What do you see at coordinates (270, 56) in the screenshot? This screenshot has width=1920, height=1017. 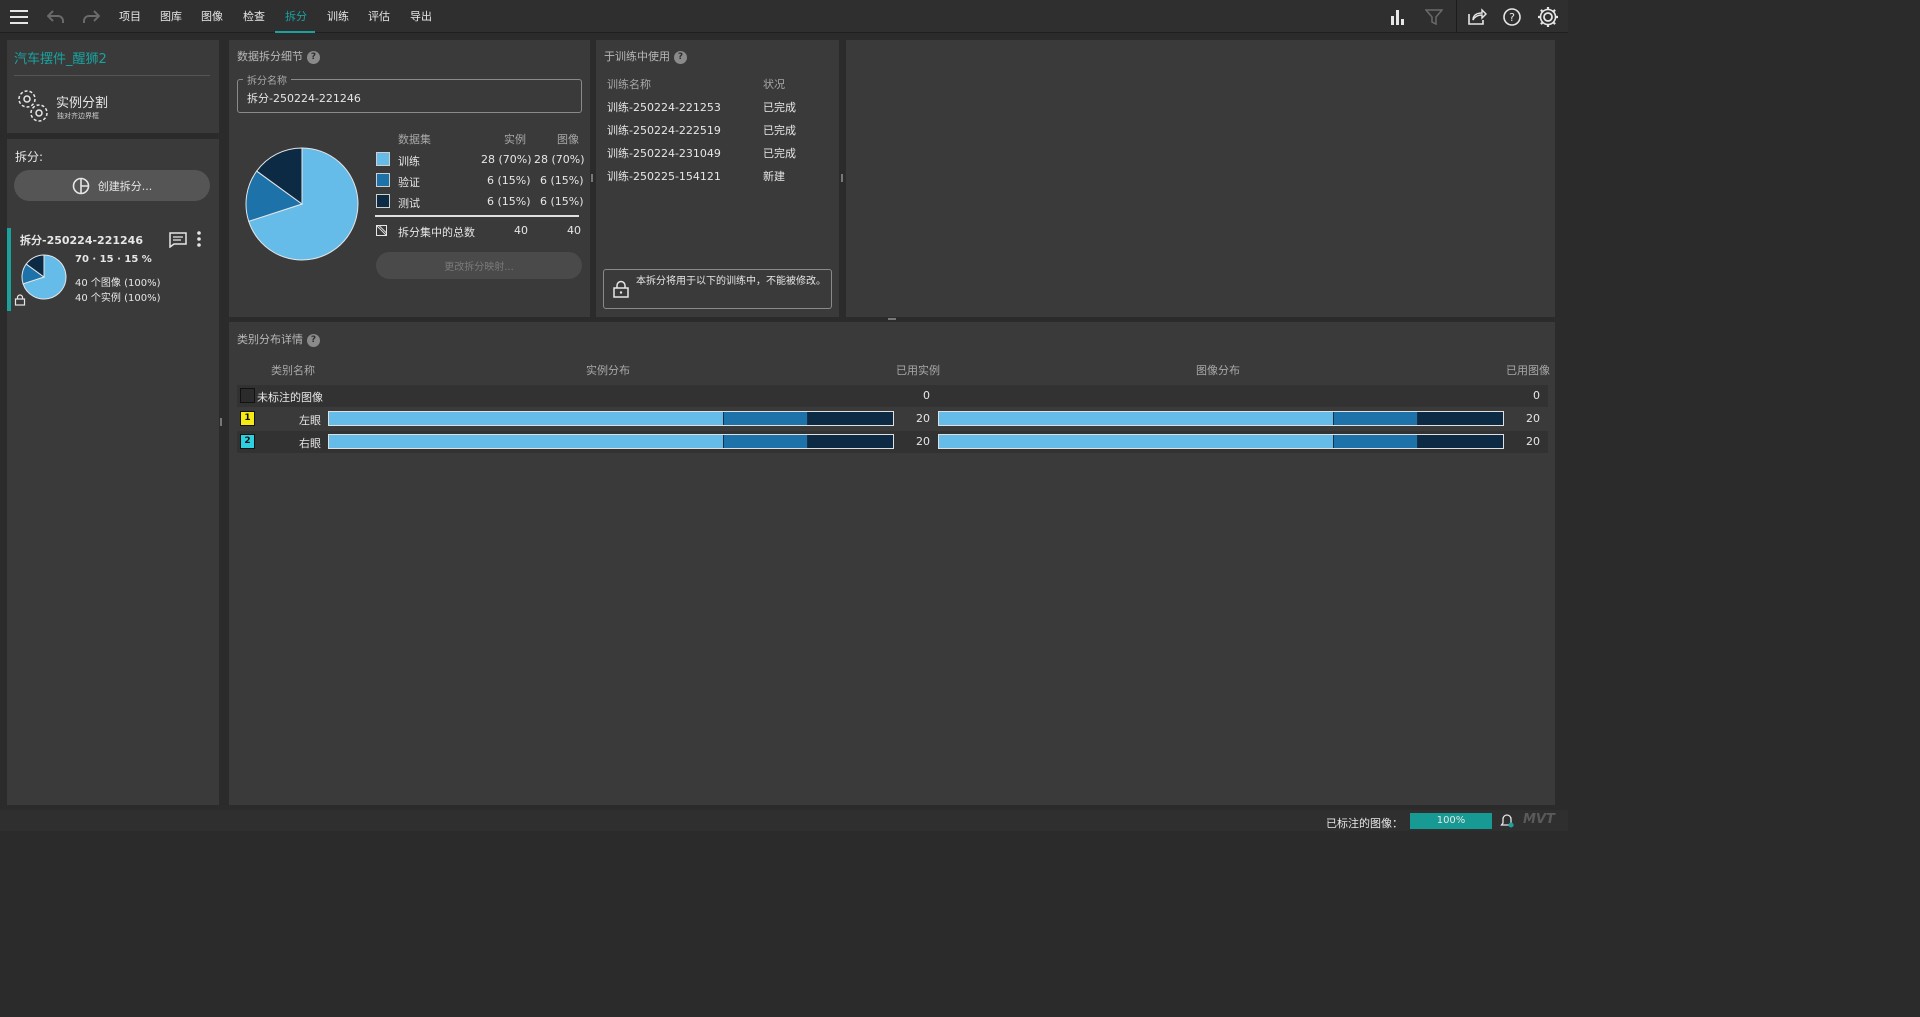 I see `split-details-title-text: 数据拆分细节` at bounding box center [270, 56].